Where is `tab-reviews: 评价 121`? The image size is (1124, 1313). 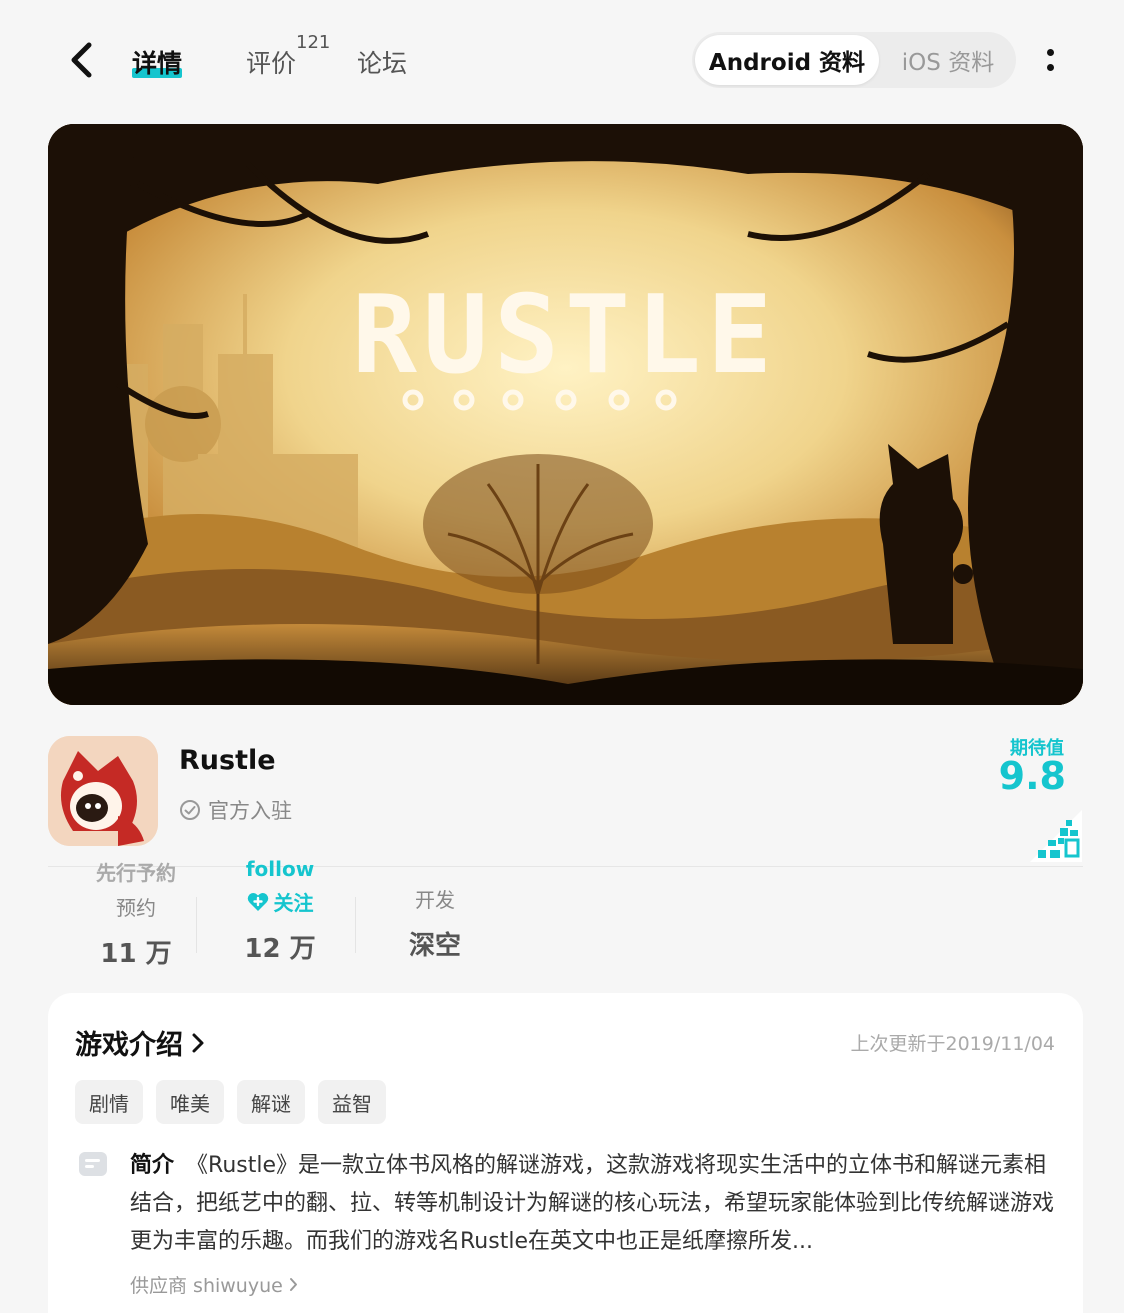
tab-reviews: 评价 121 is located at coordinates (288, 56).